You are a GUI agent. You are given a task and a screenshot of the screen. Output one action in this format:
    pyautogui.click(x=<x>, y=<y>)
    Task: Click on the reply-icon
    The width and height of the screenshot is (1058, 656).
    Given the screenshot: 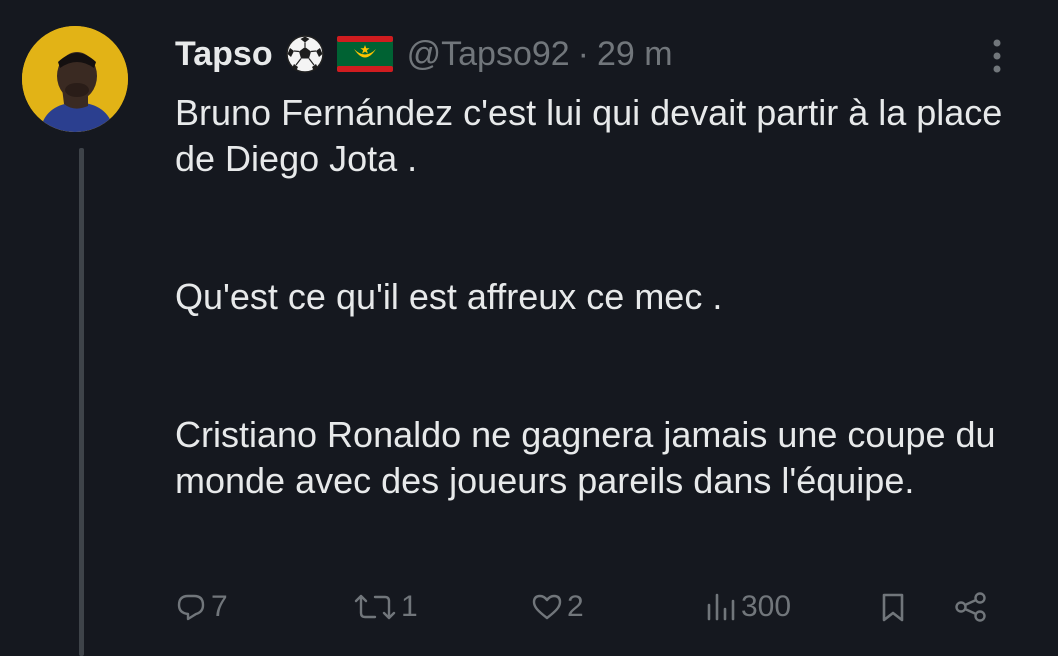 What is the action you would take?
    pyautogui.click(x=191, y=607)
    